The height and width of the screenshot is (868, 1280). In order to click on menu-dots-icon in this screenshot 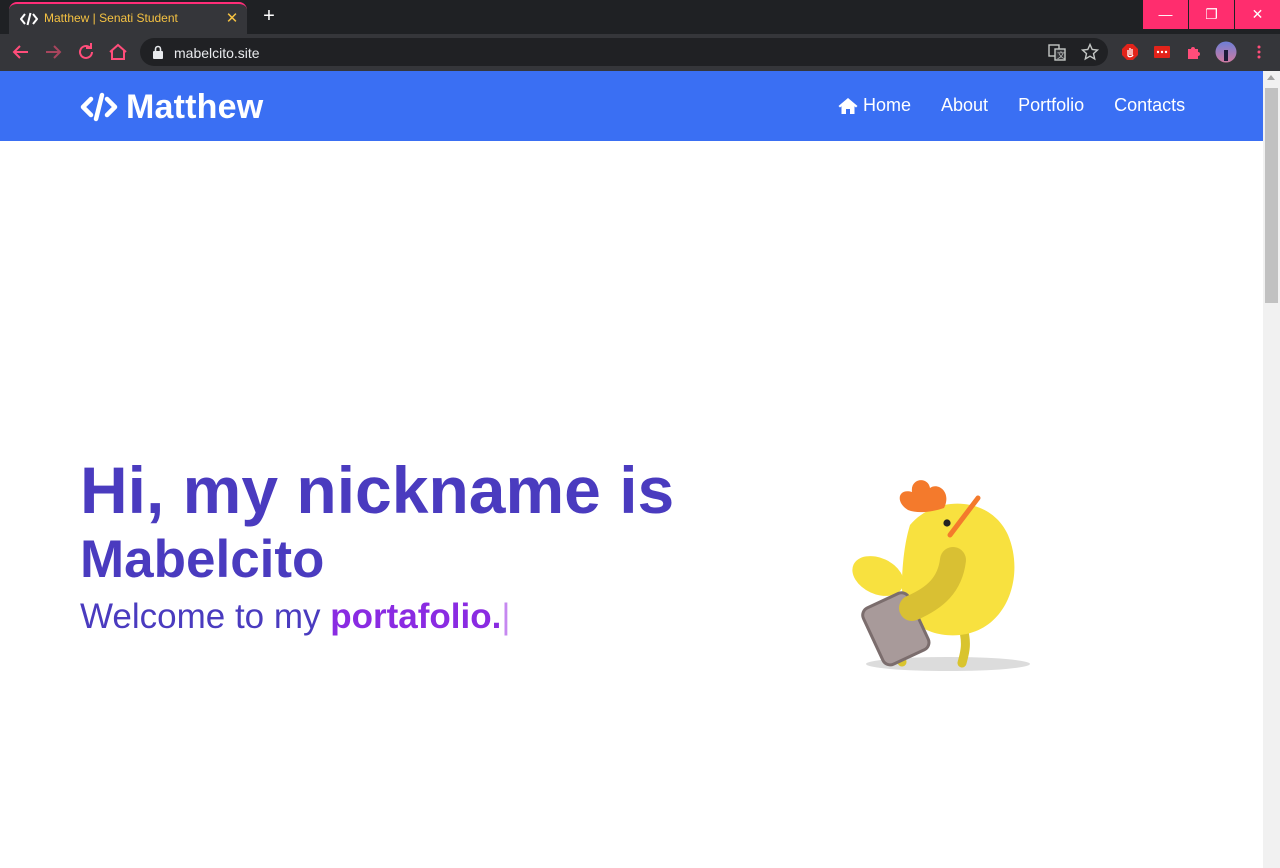, I will do `click(1259, 52)`.